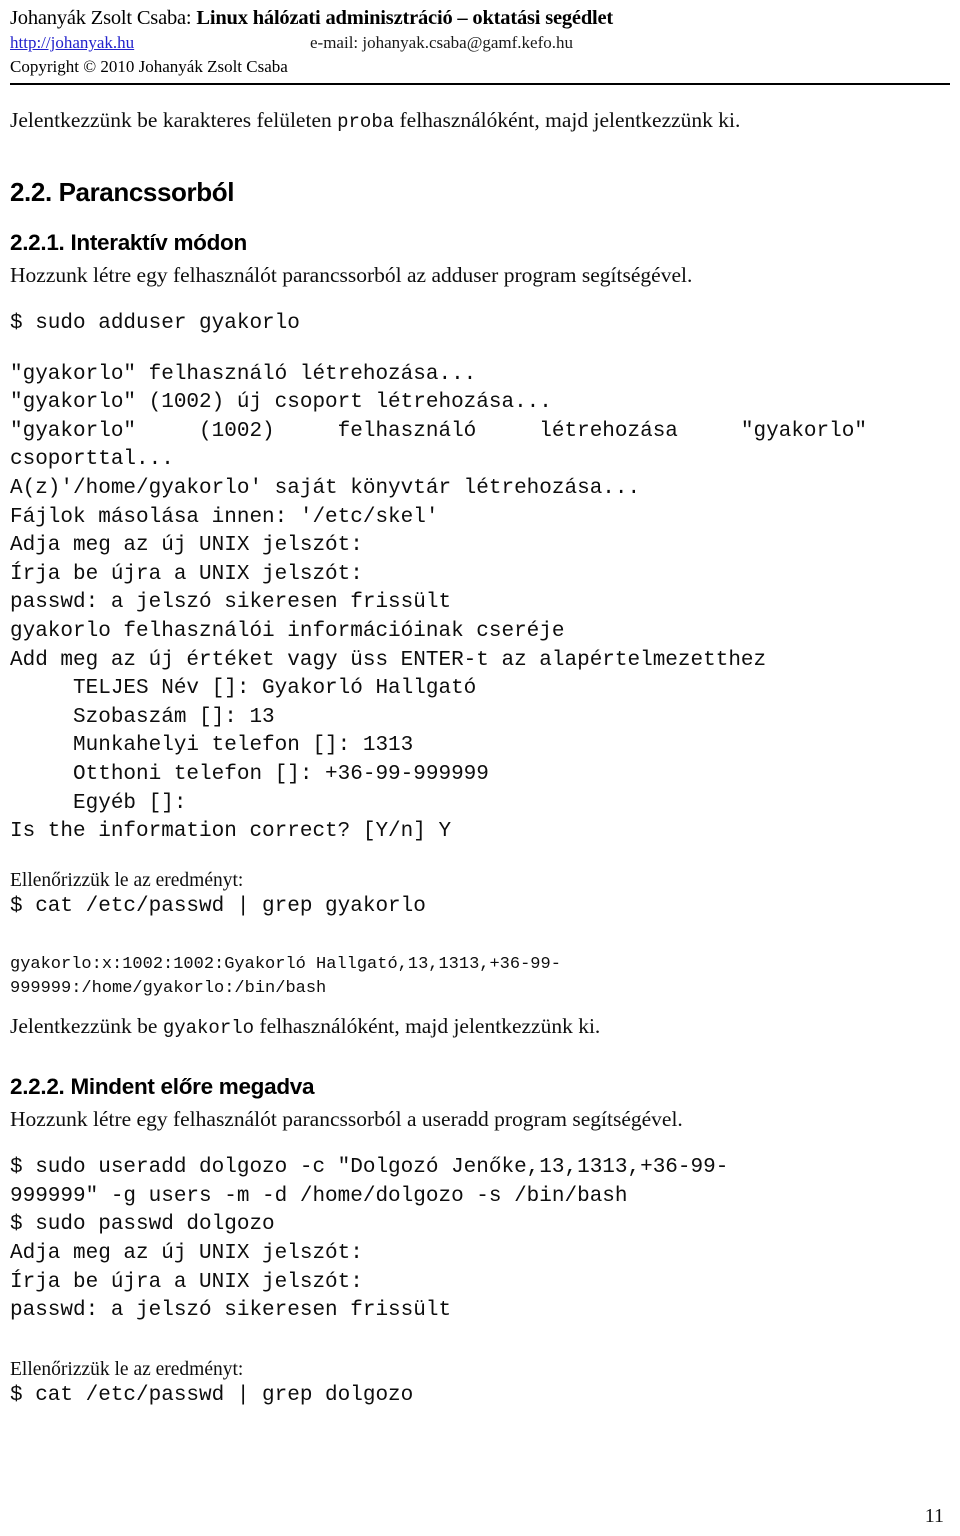  What do you see at coordinates (212, 1395) in the screenshot?
I see `terminal-command-cat-dolgozo: $ cat /etc/passwd | grep dolgozo` at bounding box center [212, 1395].